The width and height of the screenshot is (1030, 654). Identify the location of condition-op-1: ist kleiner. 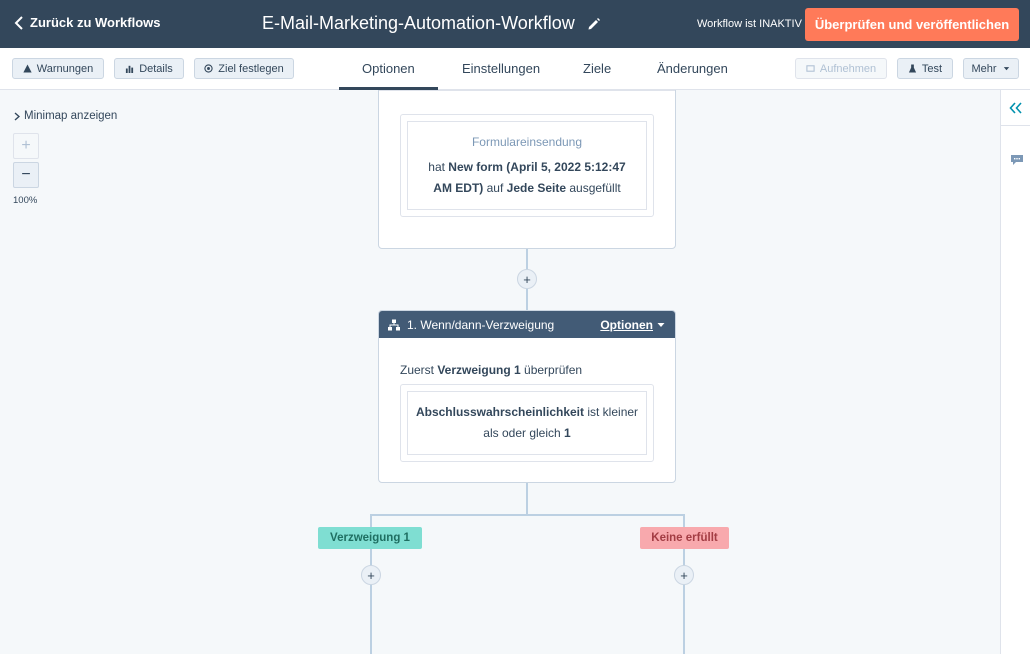
(611, 412).